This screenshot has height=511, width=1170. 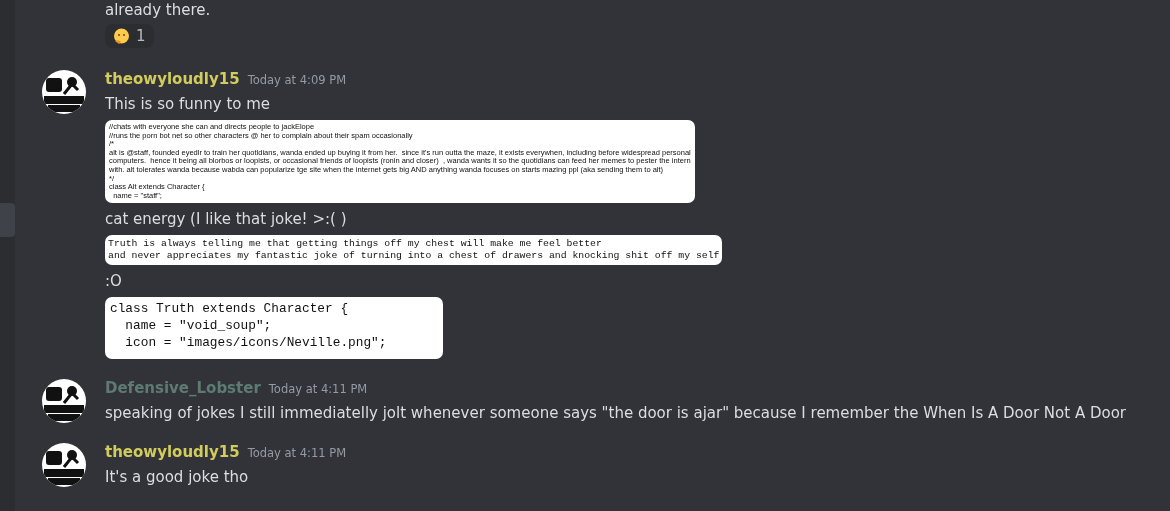 I want to click on message-text: :O, so click(x=114, y=281).